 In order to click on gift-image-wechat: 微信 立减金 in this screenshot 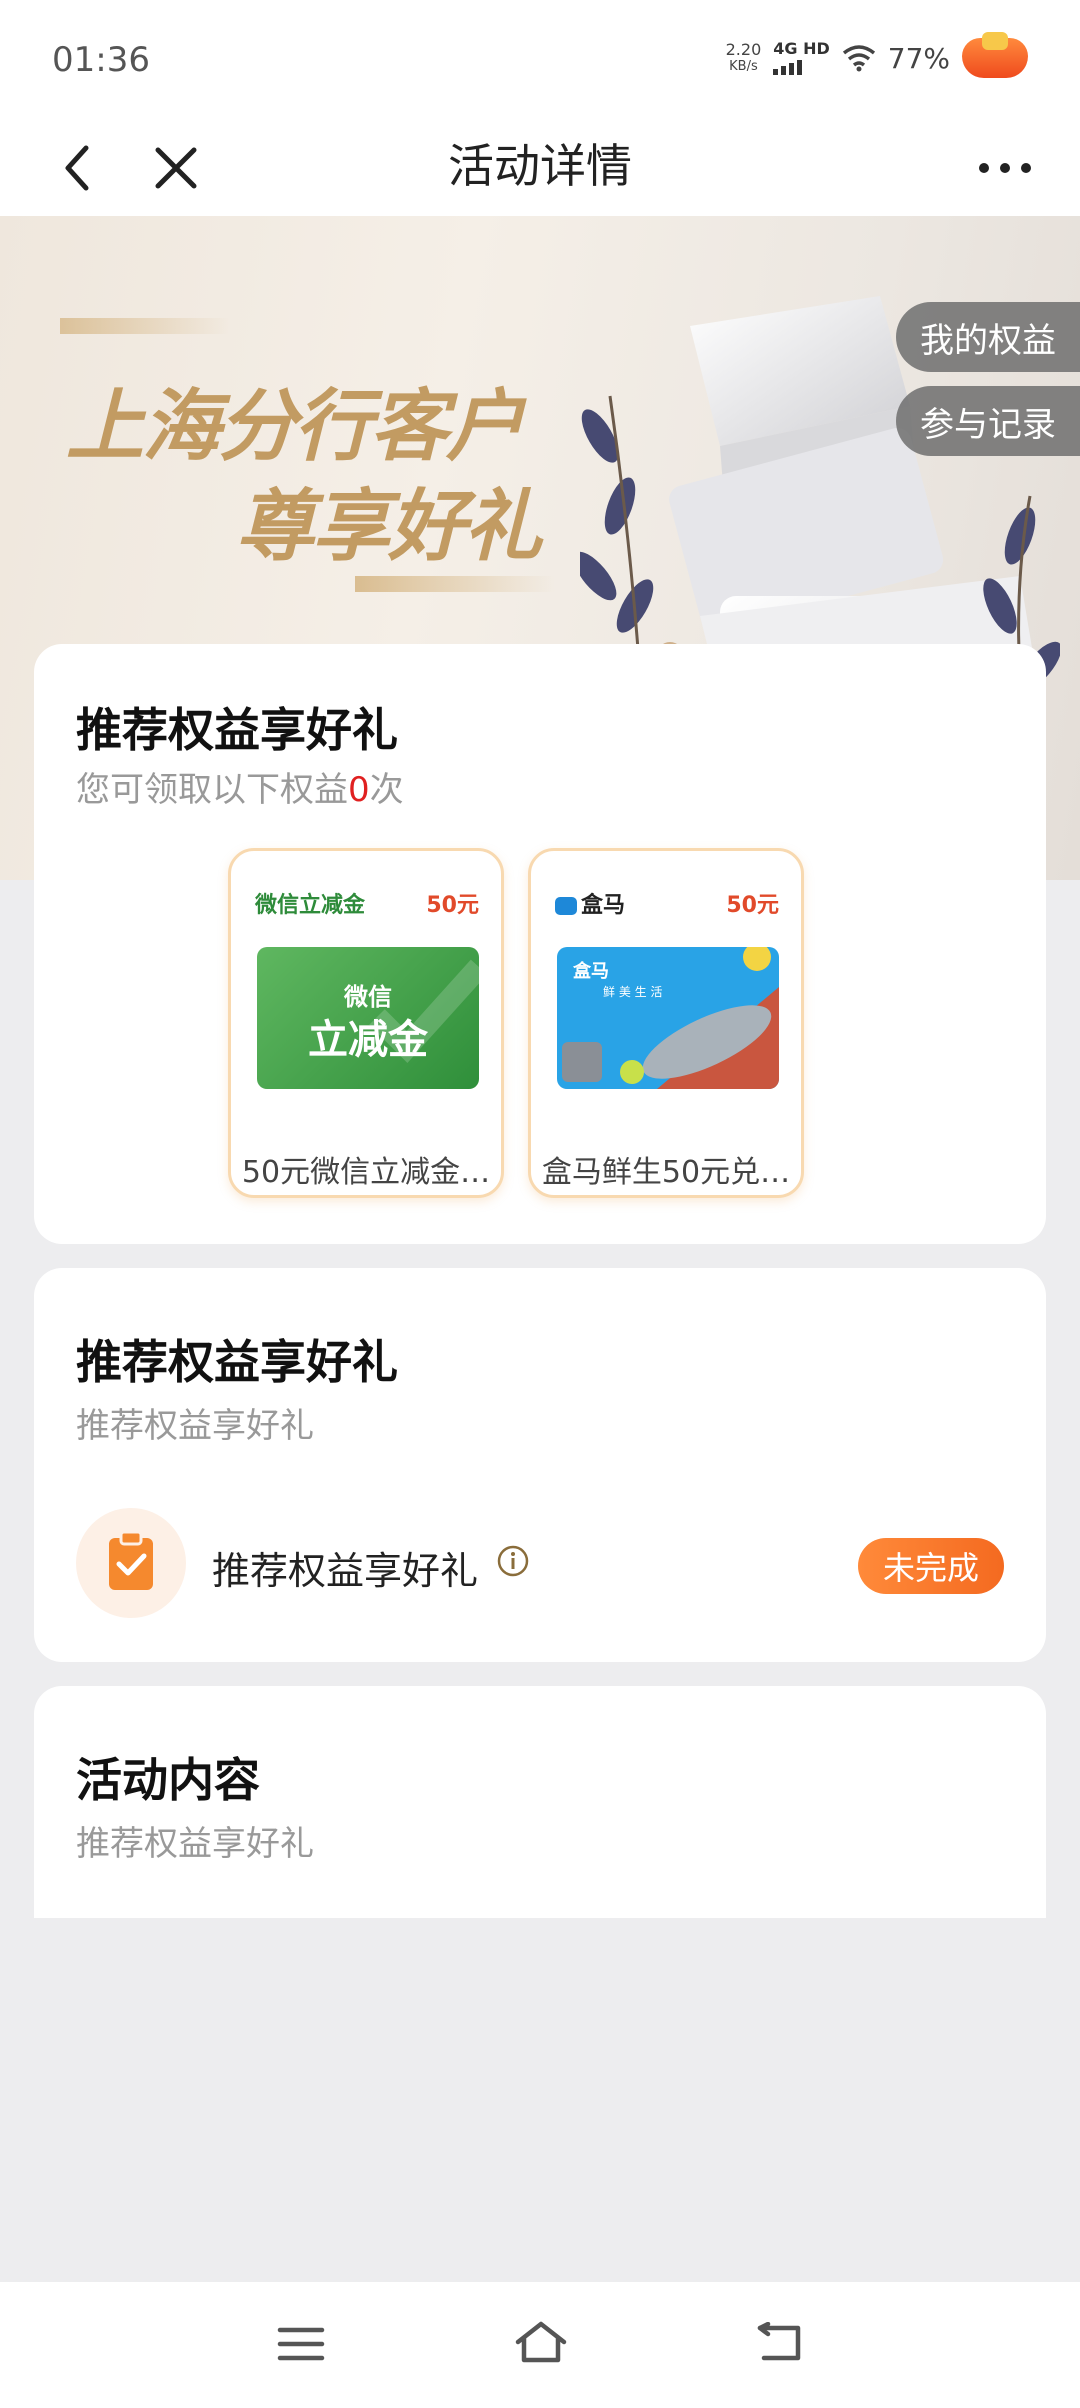, I will do `click(368, 1018)`.